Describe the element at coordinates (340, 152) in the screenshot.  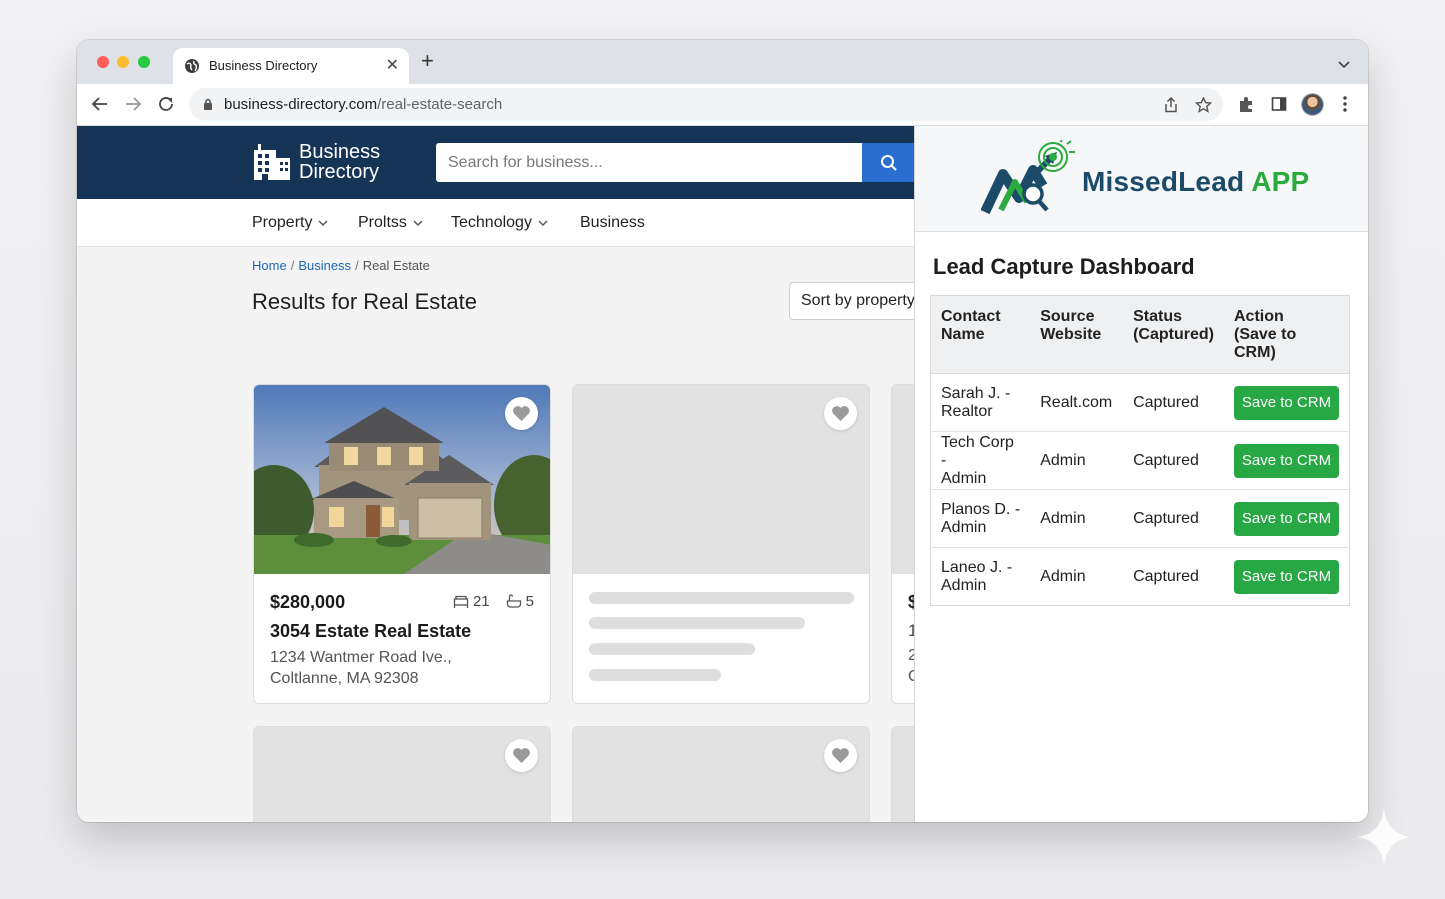
I see `brand-line-1: Business` at that location.